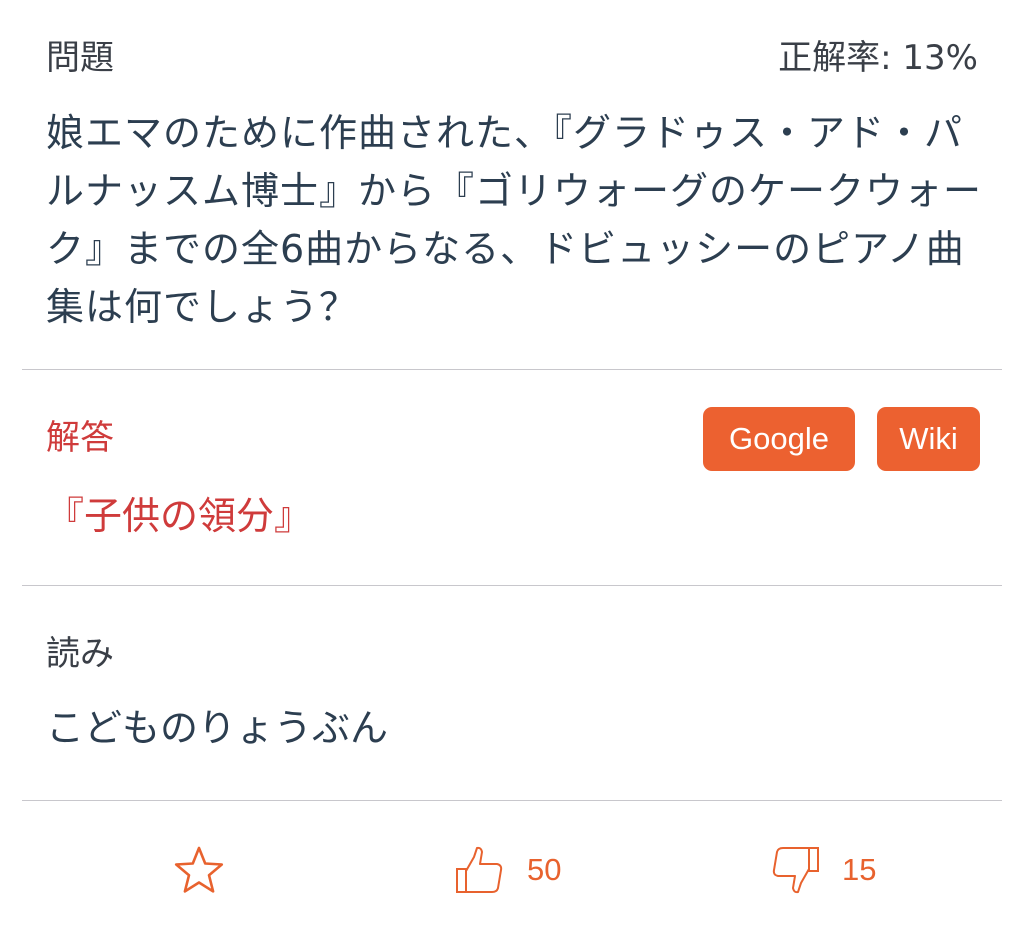 The height and width of the screenshot is (929, 1024). I want to click on star-outline-icon, so click(199, 870).